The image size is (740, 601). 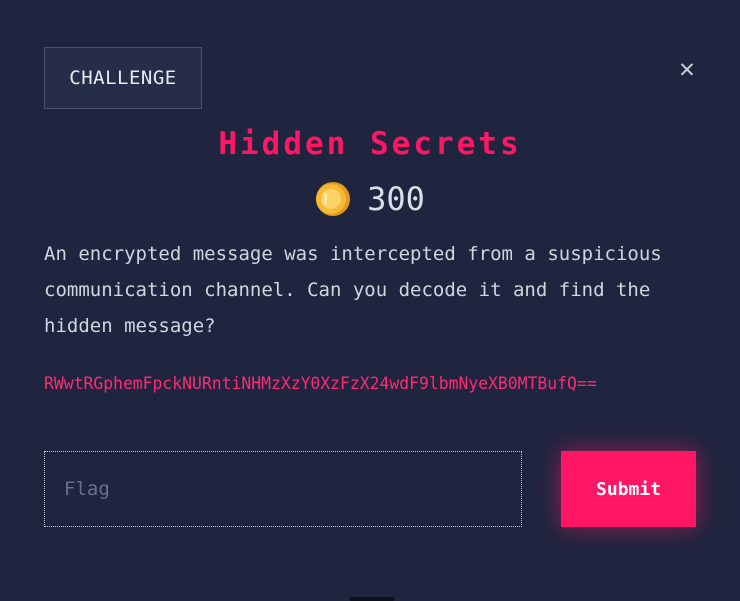 What do you see at coordinates (123, 78) in the screenshot?
I see `category-badge: CHALLENGE` at bounding box center [123, 78].